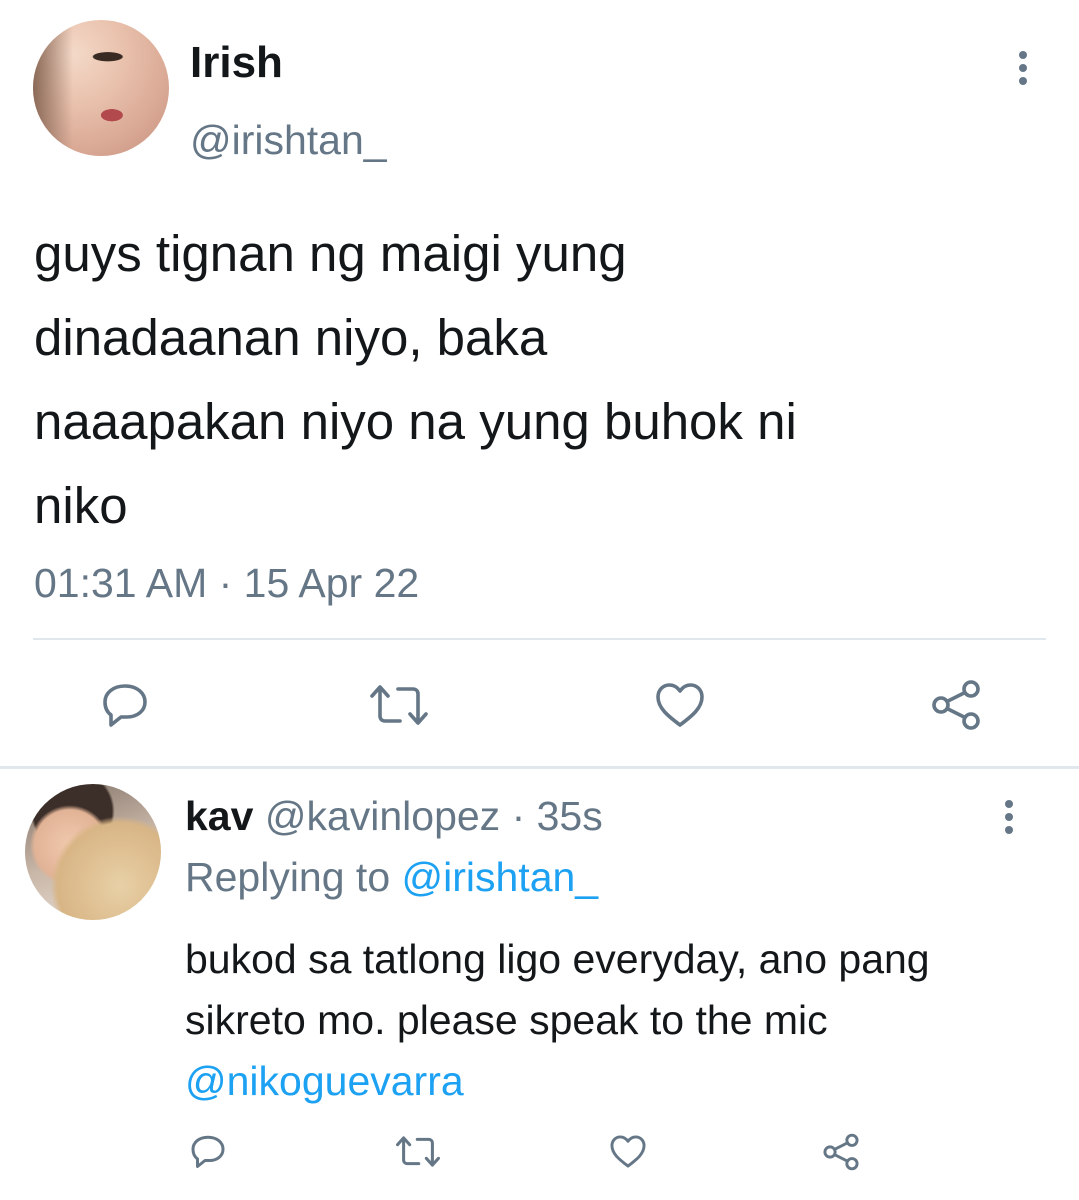 This screenshot has height=1200, width=1079. What do you see at coordinates (570, 816) in the screenshot?
I see `reply-time: 35s` at bounding box center [570, 816].